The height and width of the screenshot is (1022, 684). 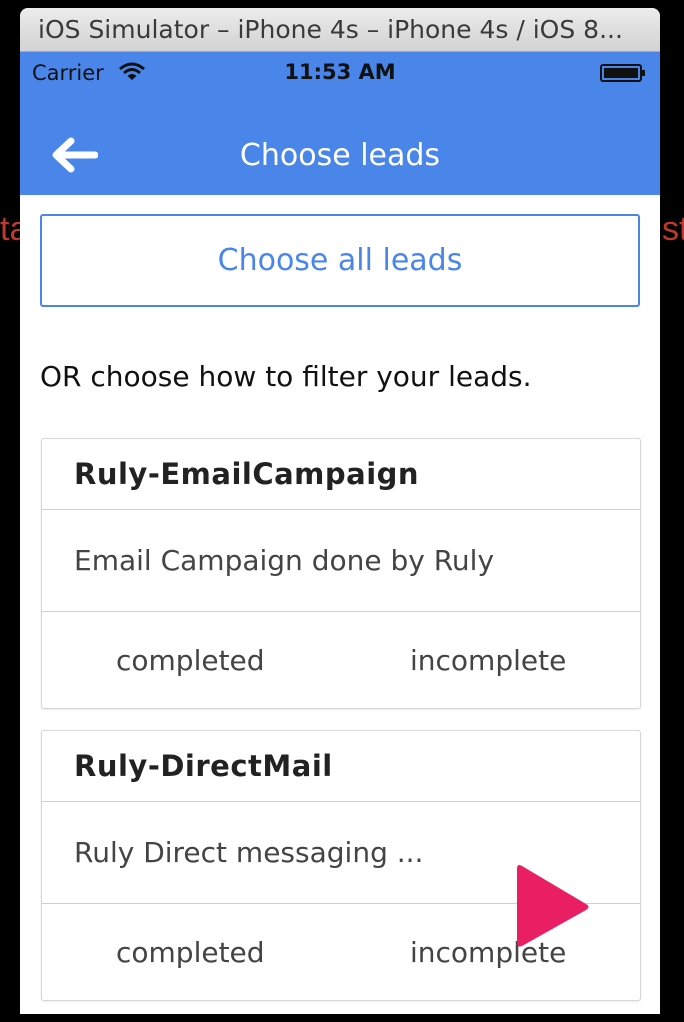 What do you see at coordinates (554, 905) in the screenshot?
I see `play-icon` at bounding box center [554, 905].